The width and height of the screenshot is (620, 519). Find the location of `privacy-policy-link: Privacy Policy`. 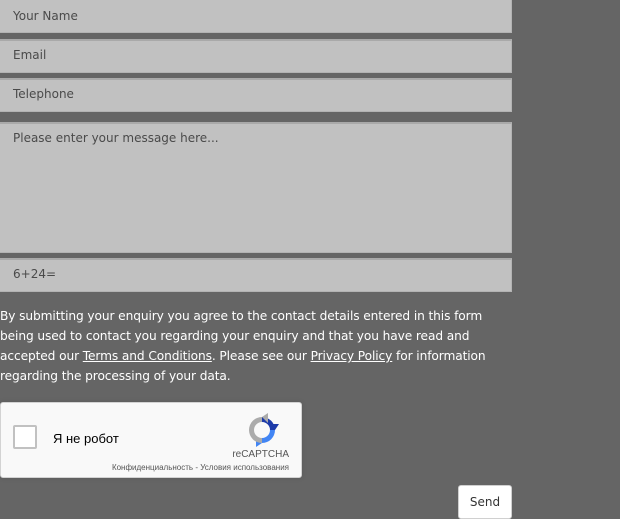

privacy-policy-link: Privacy Policy is located at coordinates (352, 356).